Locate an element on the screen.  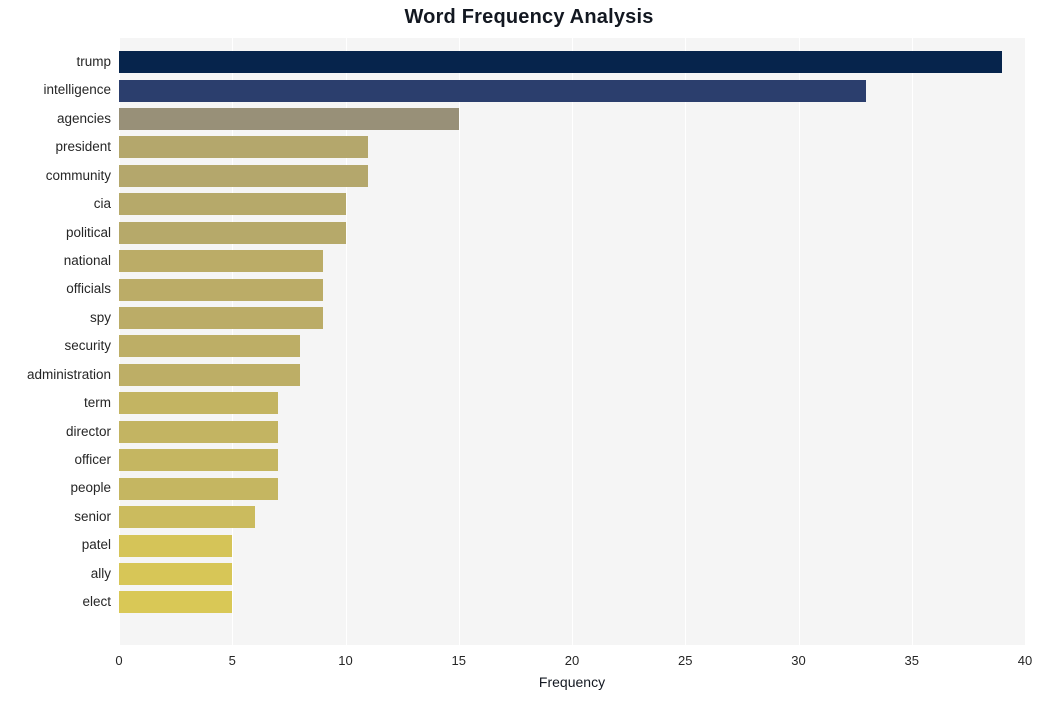
bar-political is located at coordinates (232, 232).